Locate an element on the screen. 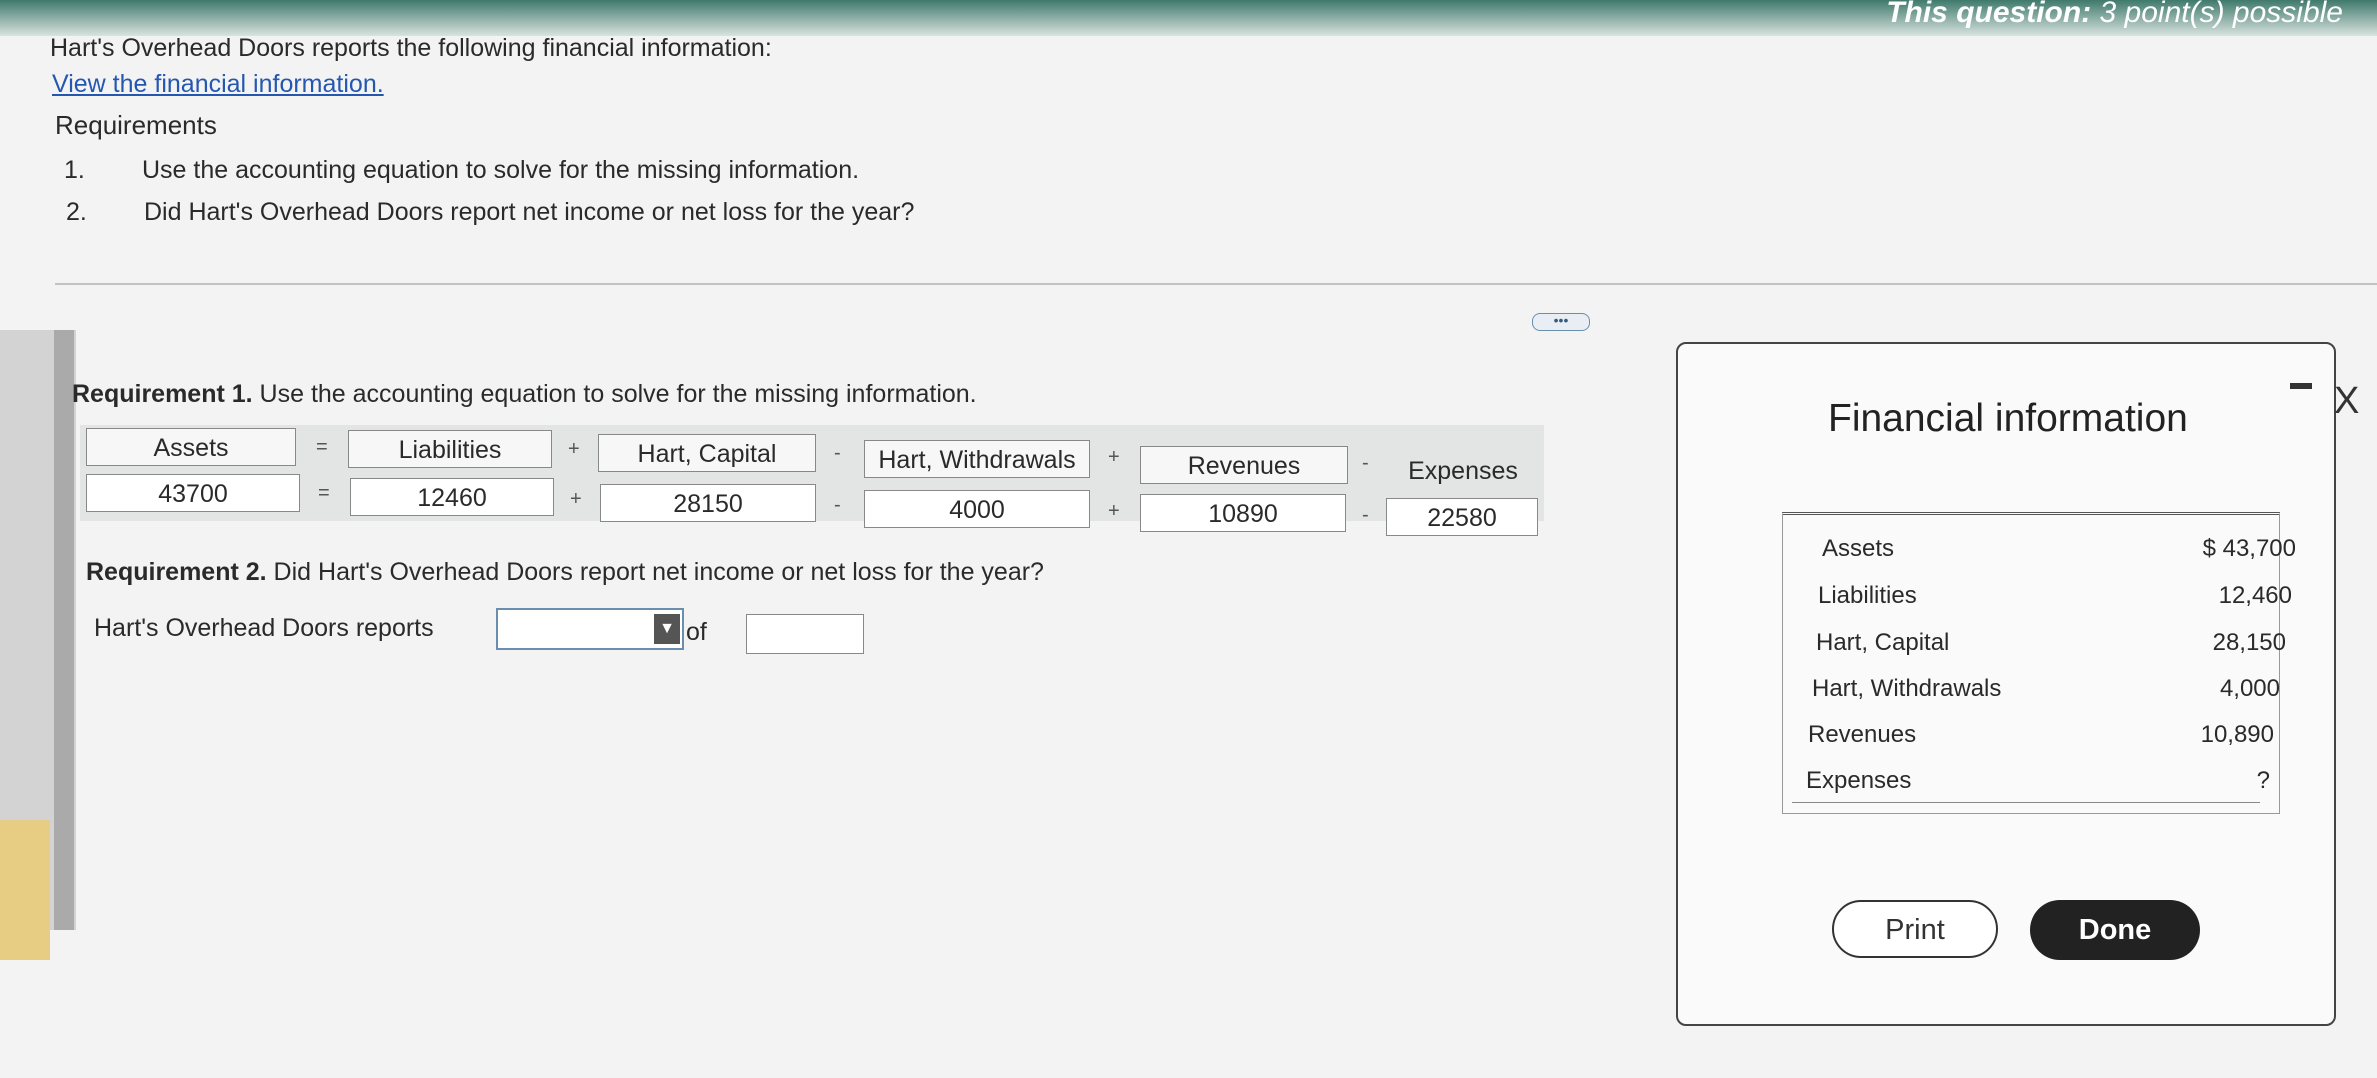 The width and height of the screenshot is (2377, 1078). row-label: Liabilities is located at coordinates (1867, 595).